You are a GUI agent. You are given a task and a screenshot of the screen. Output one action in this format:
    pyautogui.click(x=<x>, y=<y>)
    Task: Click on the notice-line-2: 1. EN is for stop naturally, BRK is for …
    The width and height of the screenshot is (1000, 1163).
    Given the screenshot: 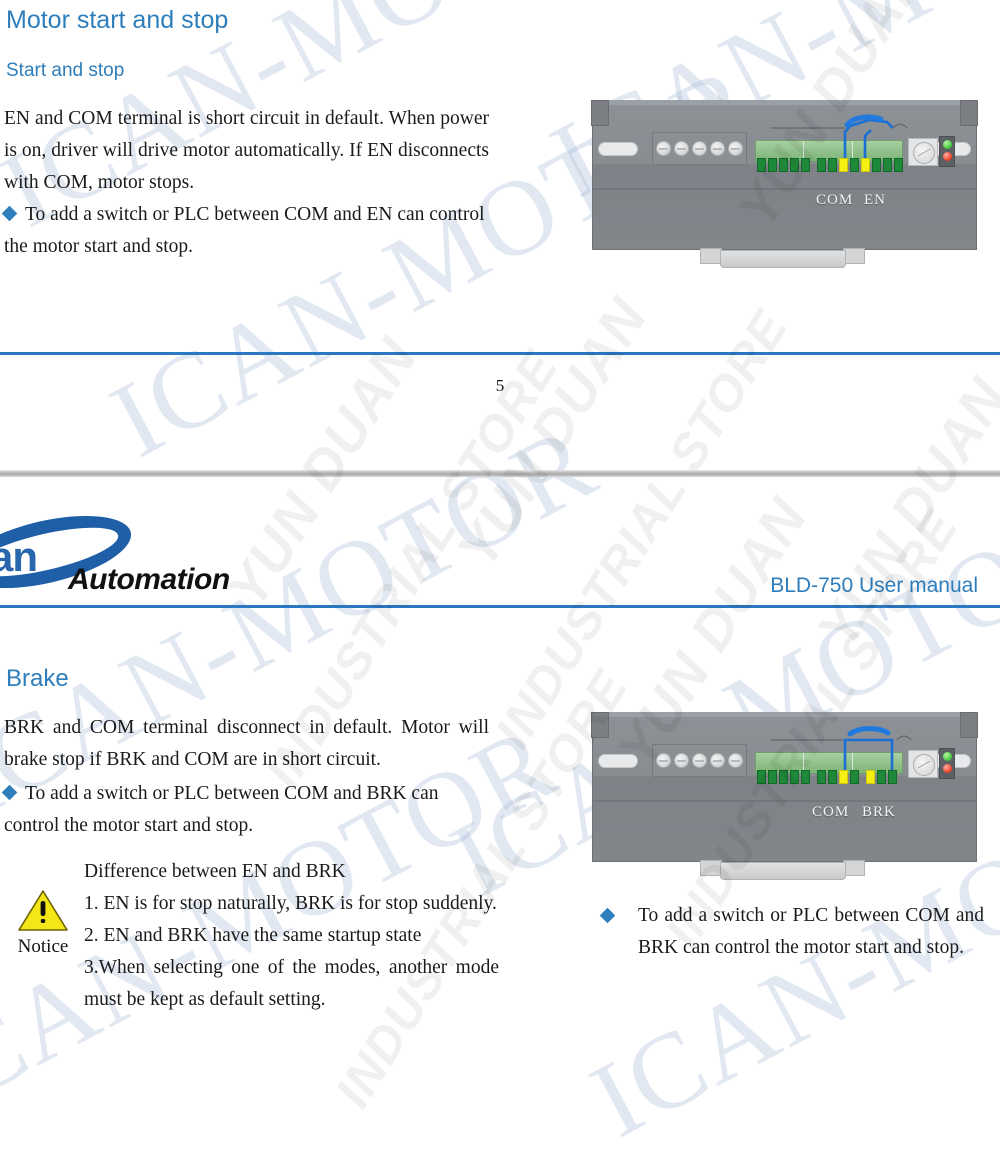 What is the action you would take?
    pyautogui.click(x=290, y=903)
    